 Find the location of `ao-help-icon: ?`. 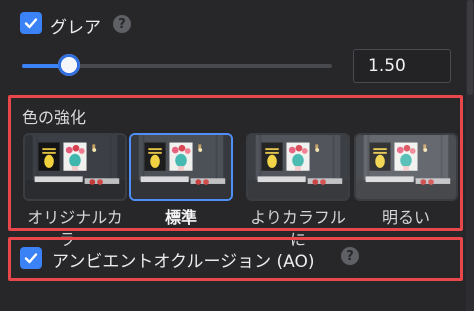

ao-help-icon: ? is located at coordinates (350, 256).